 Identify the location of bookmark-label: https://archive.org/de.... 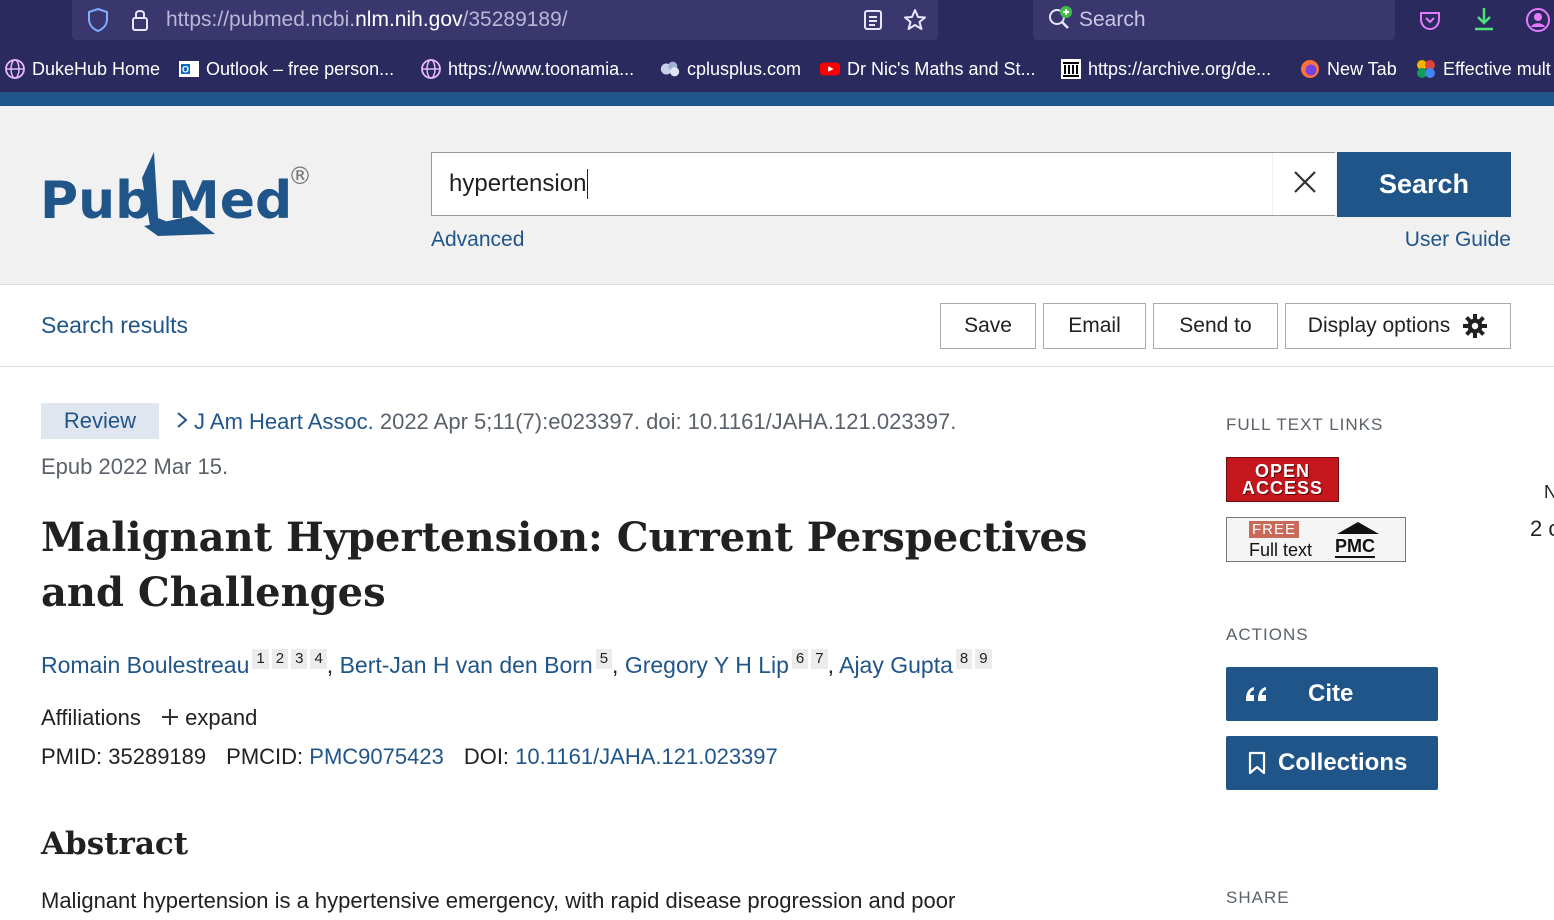
(1180, 68).